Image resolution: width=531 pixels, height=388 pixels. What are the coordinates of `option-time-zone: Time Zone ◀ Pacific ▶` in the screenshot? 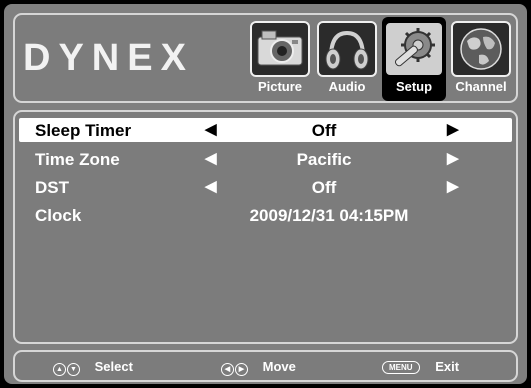 It's located at (265, 159).